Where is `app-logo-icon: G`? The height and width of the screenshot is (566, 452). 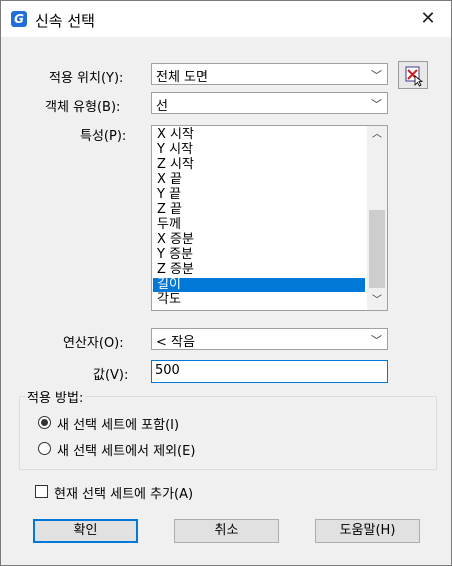
app-logo-icon: G is located at coordinates (19, 19).